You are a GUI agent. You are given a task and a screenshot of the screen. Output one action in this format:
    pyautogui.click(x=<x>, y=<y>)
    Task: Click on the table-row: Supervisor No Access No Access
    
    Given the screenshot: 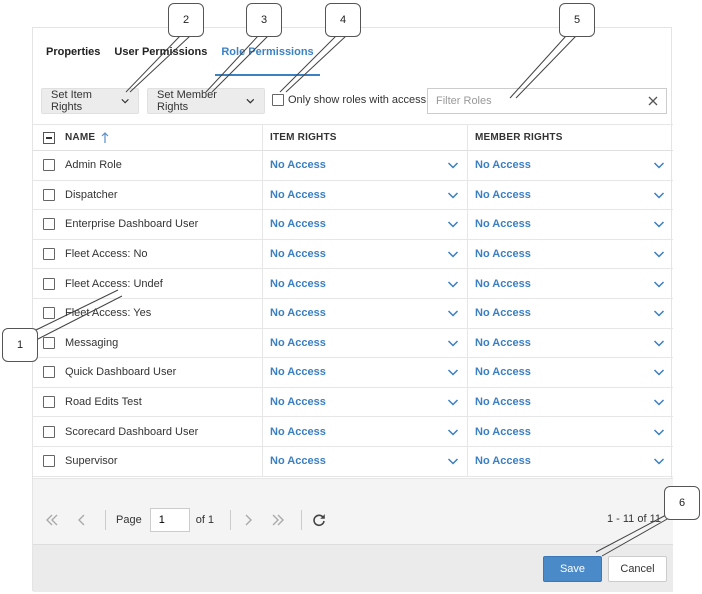 What is the action you would take?
    pyautogui.click(x=353, y=461)
    